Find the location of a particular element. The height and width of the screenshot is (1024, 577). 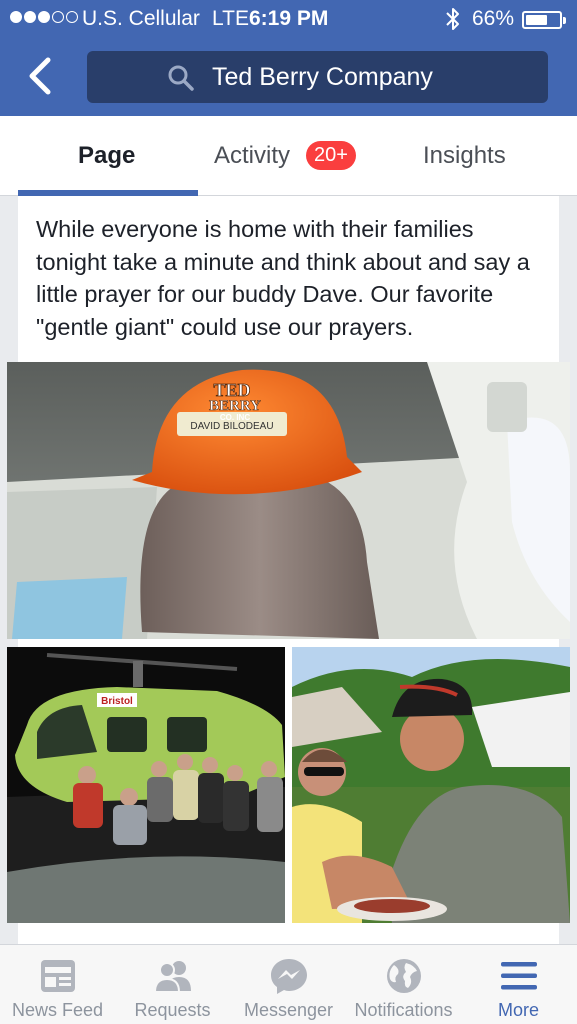

tab-page-label: Page is located at coordinates (107, 155).